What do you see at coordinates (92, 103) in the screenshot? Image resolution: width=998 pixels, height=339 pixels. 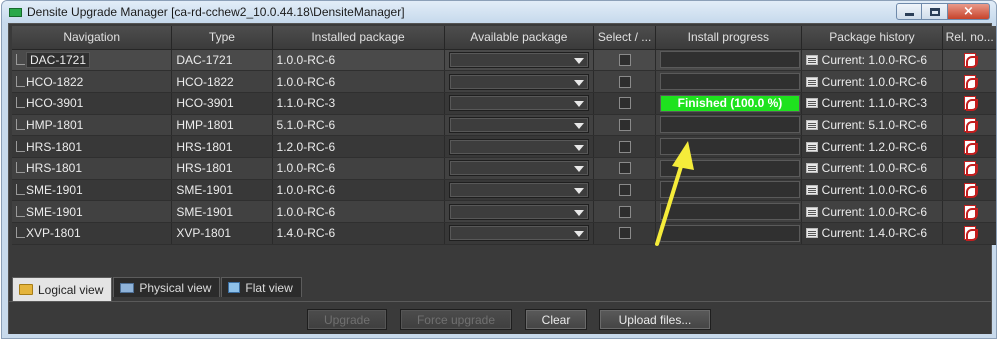 I see `cell-navigation: HCO-3901` at bounding box center [92, 103].